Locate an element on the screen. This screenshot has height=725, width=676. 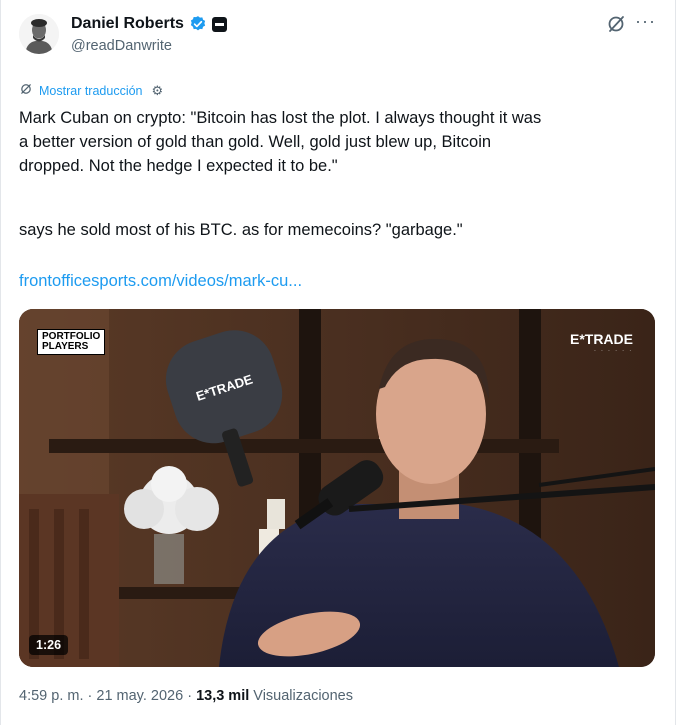
author-name-row: Daniel Roberts is located at coordinates (149, 24).